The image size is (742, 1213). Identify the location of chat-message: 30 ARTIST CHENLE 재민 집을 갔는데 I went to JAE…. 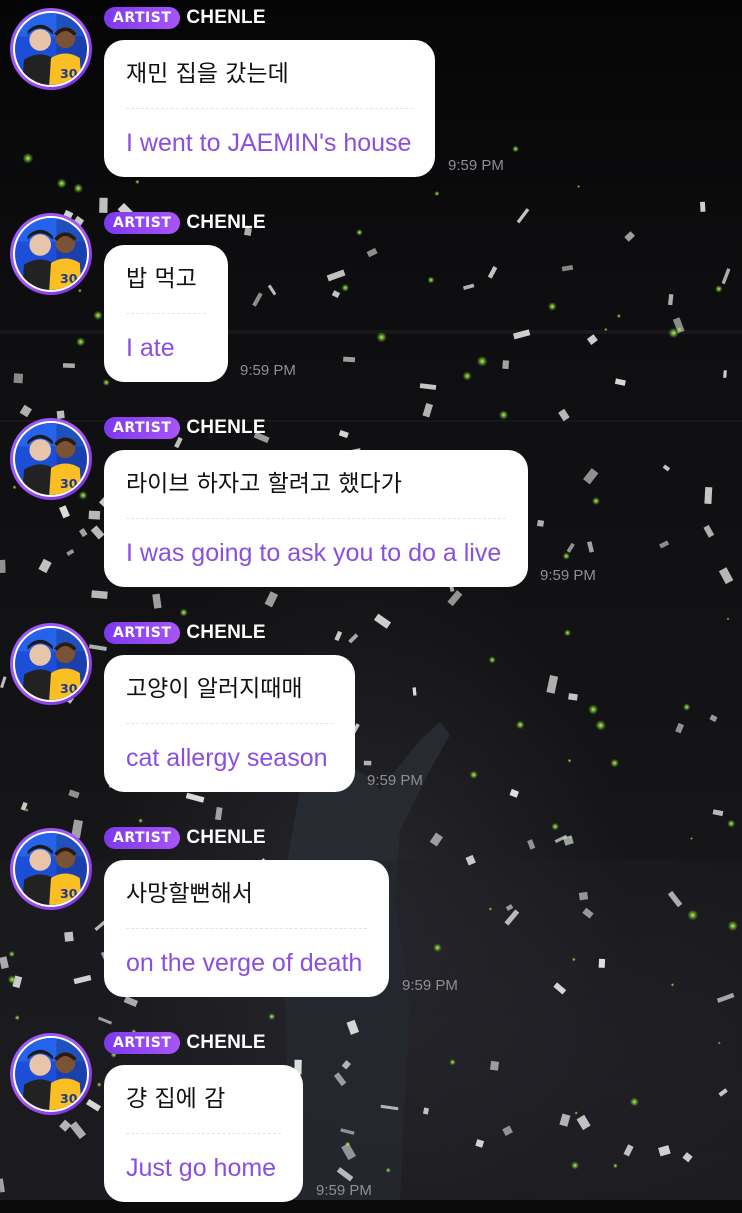
(371, 97).